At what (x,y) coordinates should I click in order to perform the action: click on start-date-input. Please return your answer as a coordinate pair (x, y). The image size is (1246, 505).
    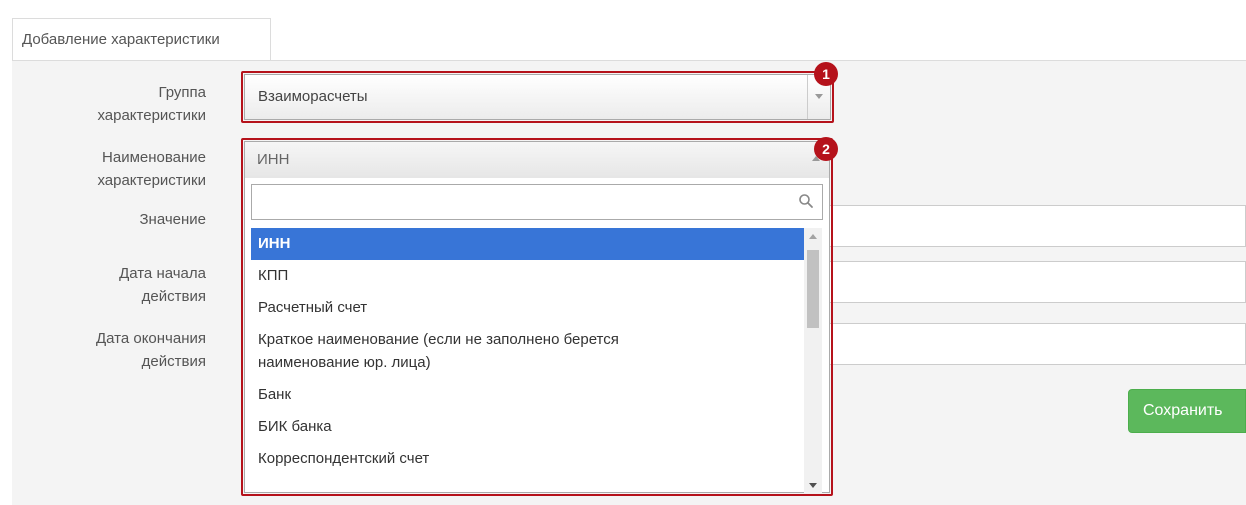
    Looking at the image, I should click on (1037, 282).